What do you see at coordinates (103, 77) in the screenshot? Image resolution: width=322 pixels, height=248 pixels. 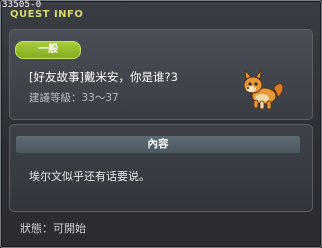 I see `quest-name: [好友故事]戴米安，你是谁?3` at bounding box center [103, 77].